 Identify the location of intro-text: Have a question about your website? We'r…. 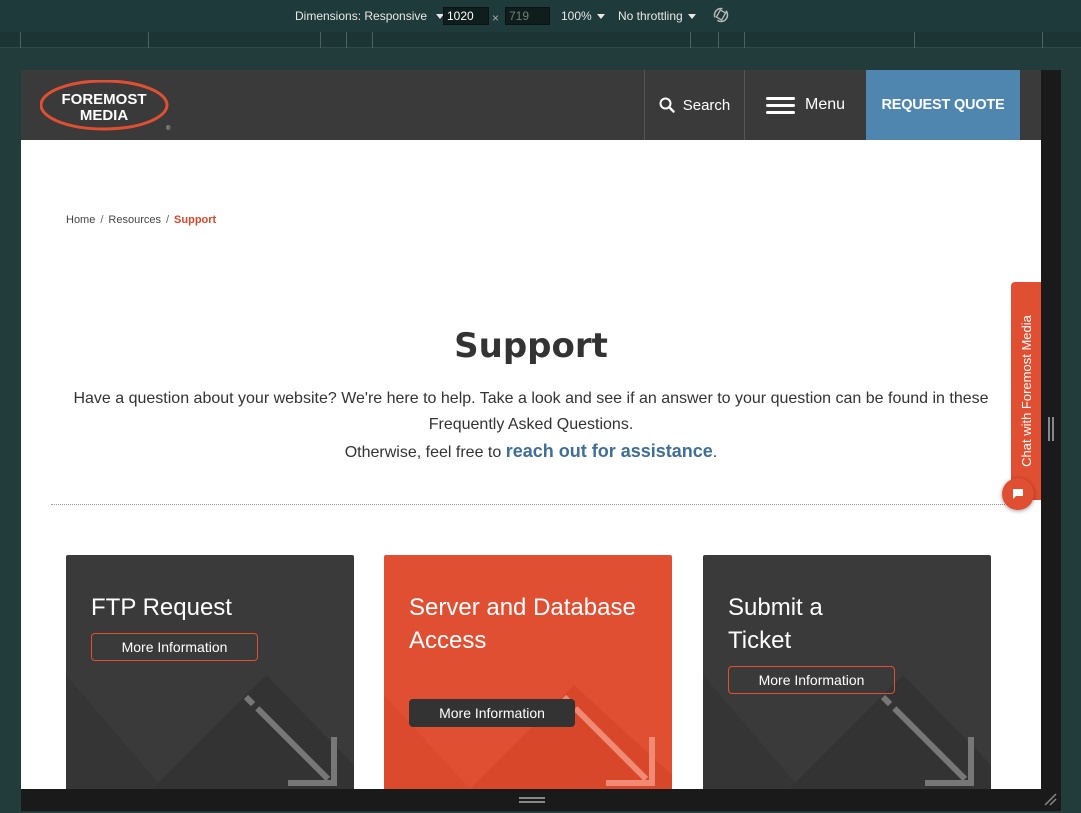
(531, 426).